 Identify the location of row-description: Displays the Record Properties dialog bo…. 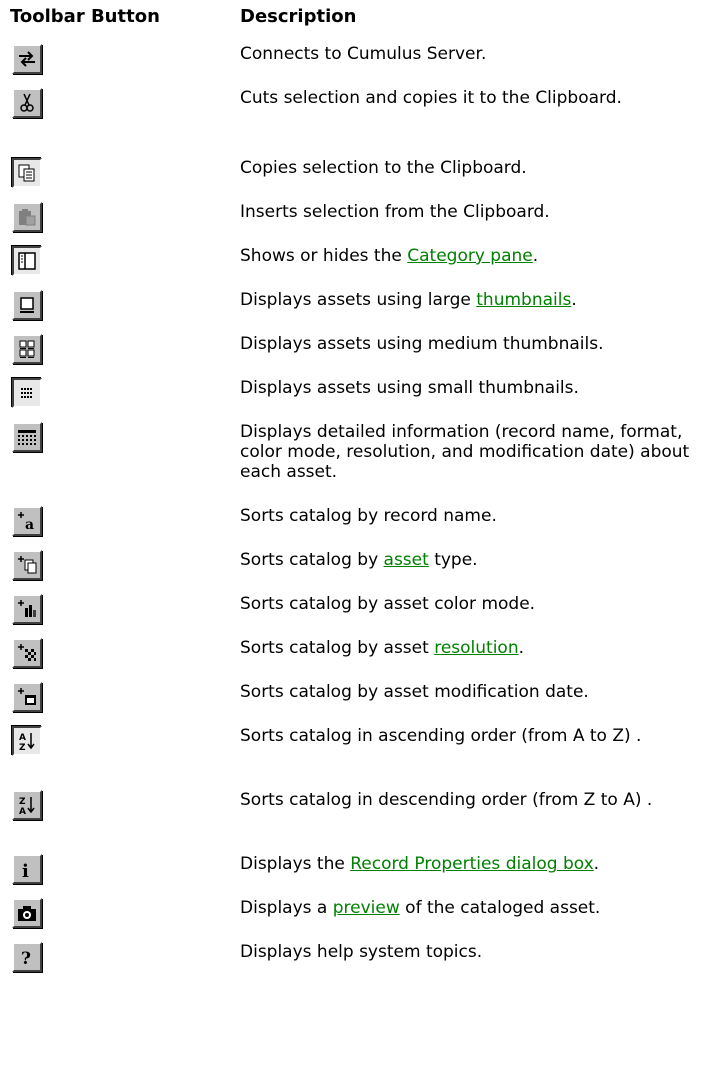
(420, 864).